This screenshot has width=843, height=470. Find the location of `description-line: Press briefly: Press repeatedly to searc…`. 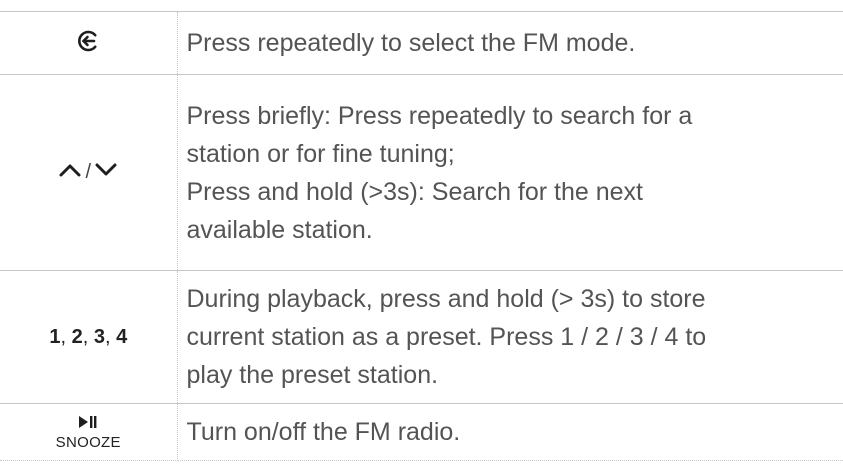

description-line: Press briefly: Press repeatedly to searc… is located at coordinates (439, 115).